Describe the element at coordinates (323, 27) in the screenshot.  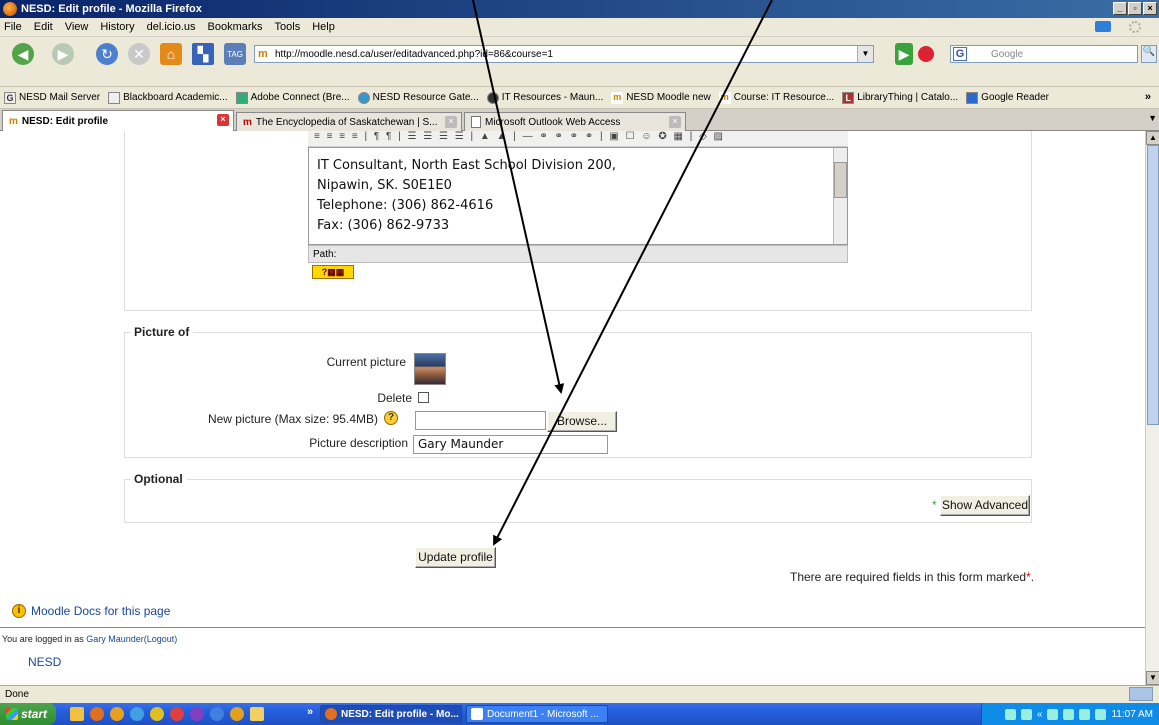
I see `menu-help: Help` at that location.